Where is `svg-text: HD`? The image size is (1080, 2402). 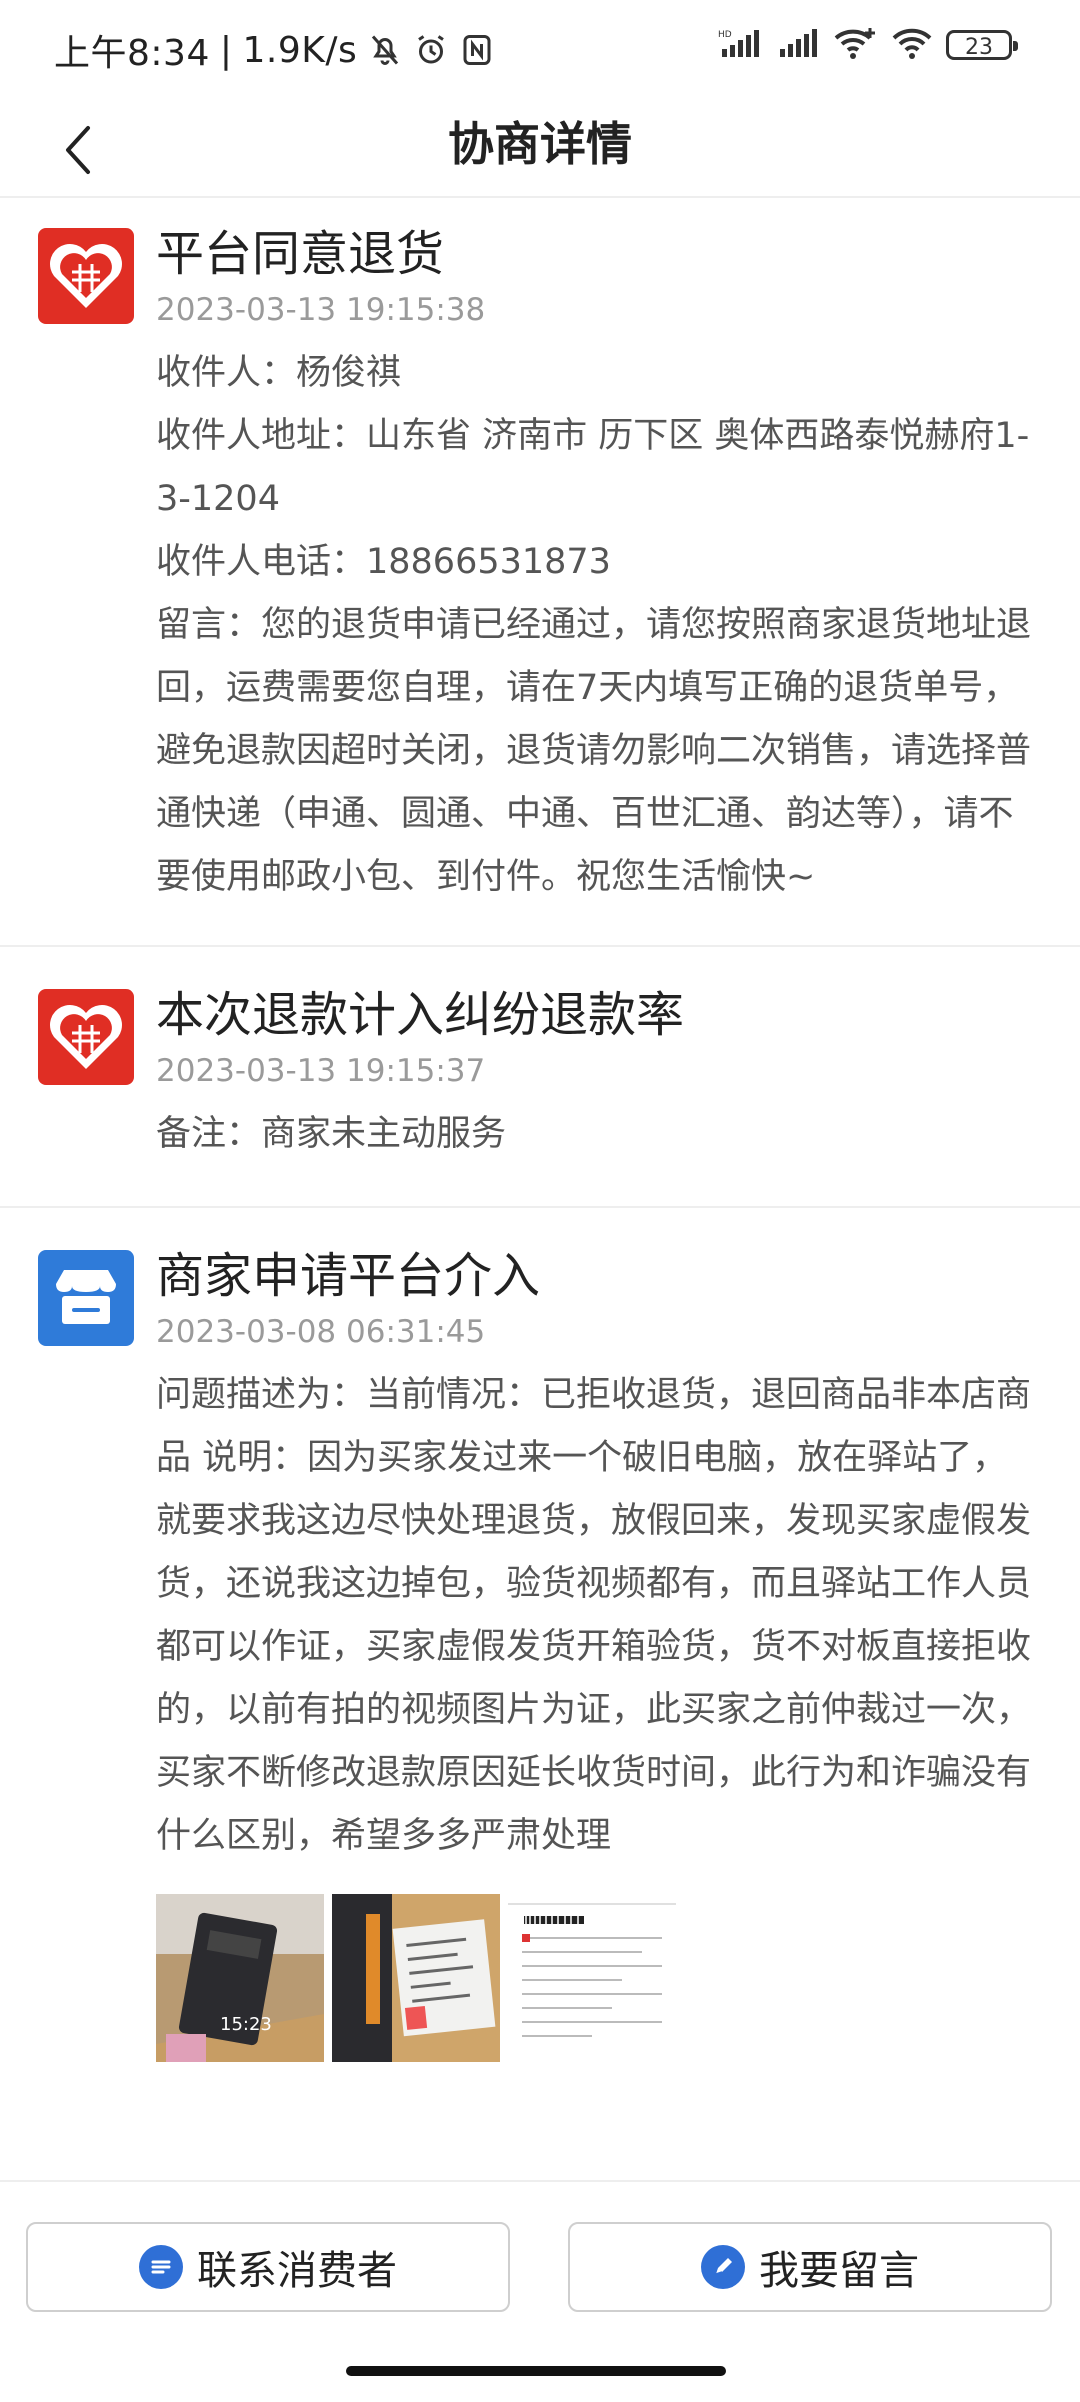 svg-text: HD is located at coordinates (725, 35).